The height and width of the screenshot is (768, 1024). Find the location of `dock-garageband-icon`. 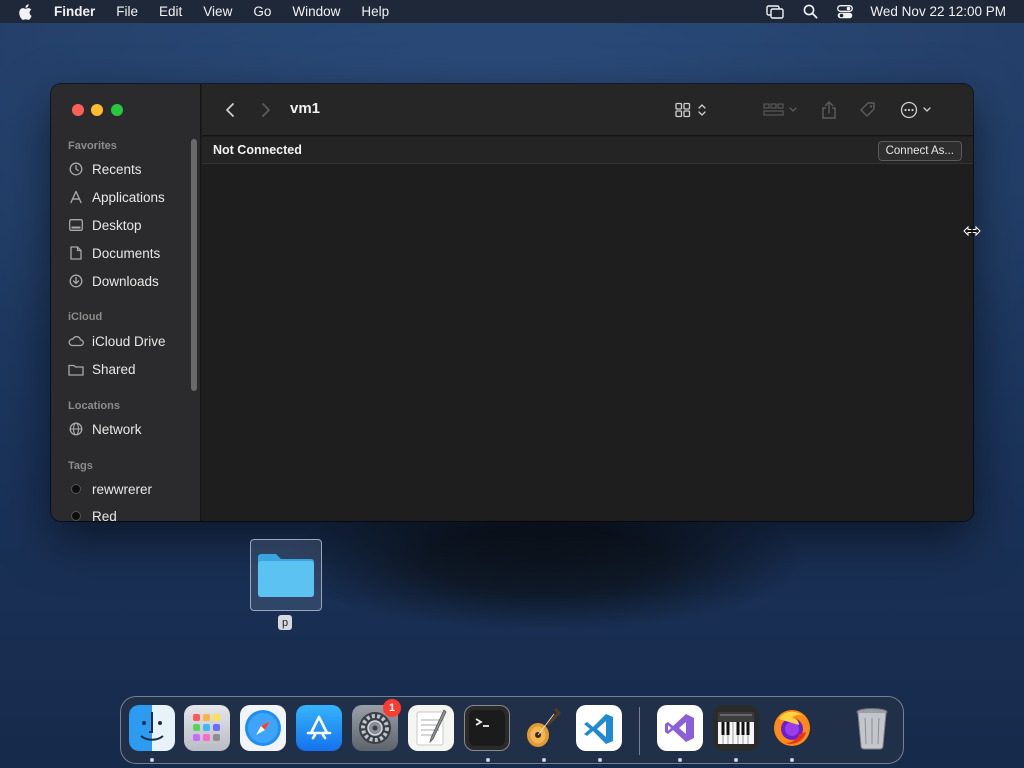

dock-garageband-icon is located at coordinates (543, 728).